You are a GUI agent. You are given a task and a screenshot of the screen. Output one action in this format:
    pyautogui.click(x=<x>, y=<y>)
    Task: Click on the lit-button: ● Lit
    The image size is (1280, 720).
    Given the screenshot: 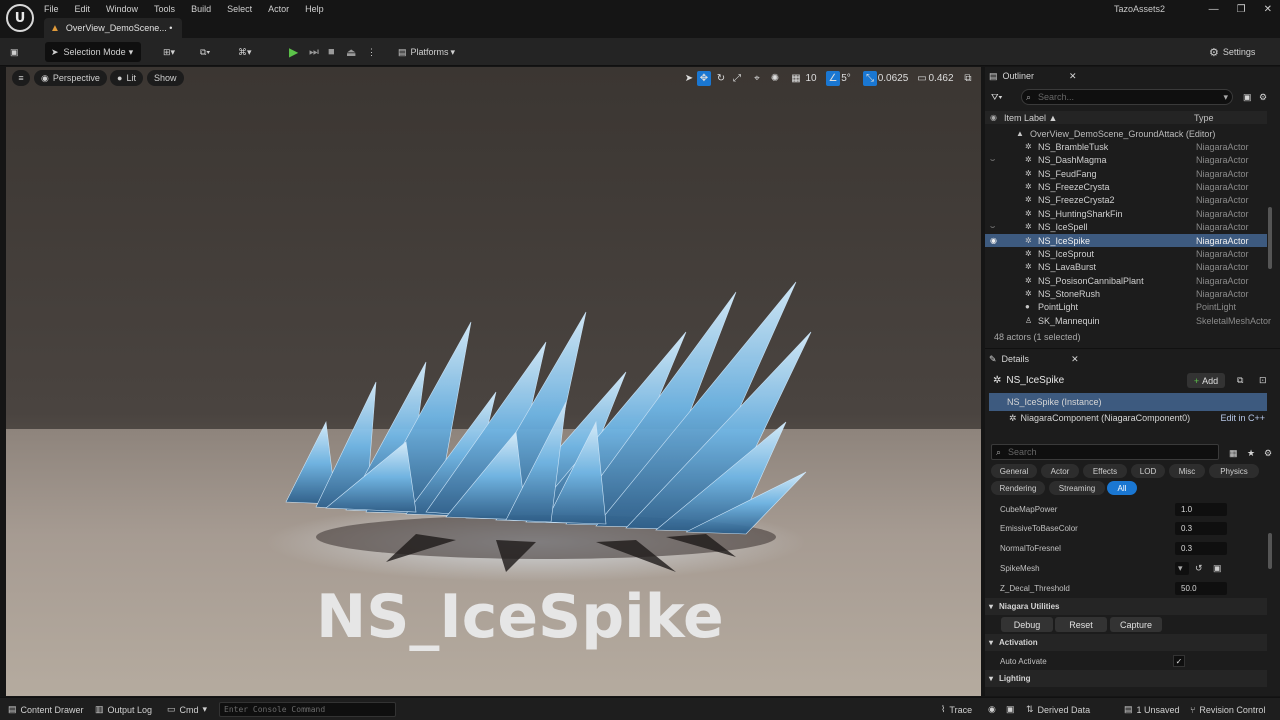 What is the action you would take?
    pyautogui.click(x=126, y=78)
    